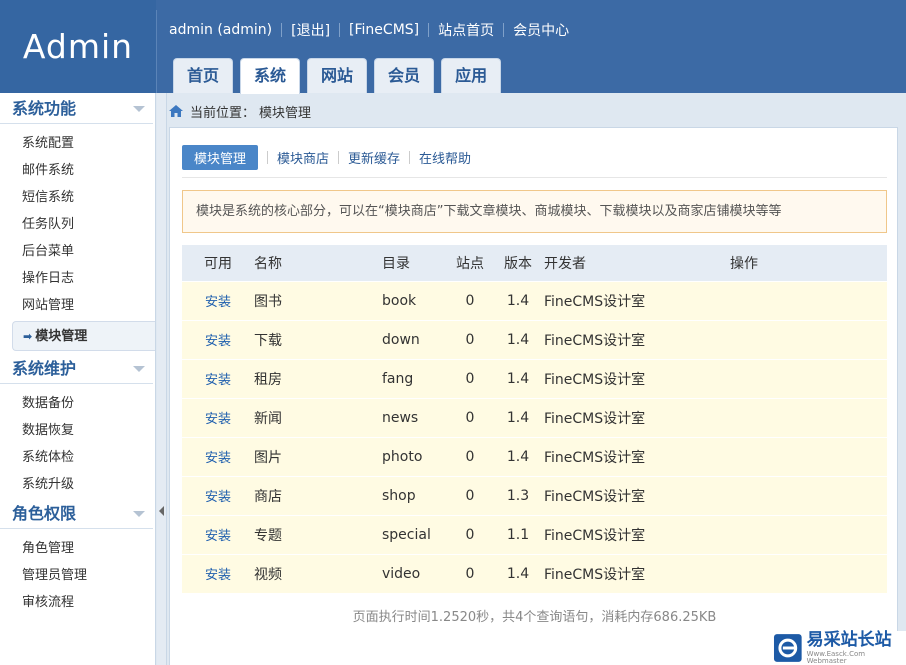  I want to click on sidebar-group-system-maintenance: 系统维护, so click(76, 368).